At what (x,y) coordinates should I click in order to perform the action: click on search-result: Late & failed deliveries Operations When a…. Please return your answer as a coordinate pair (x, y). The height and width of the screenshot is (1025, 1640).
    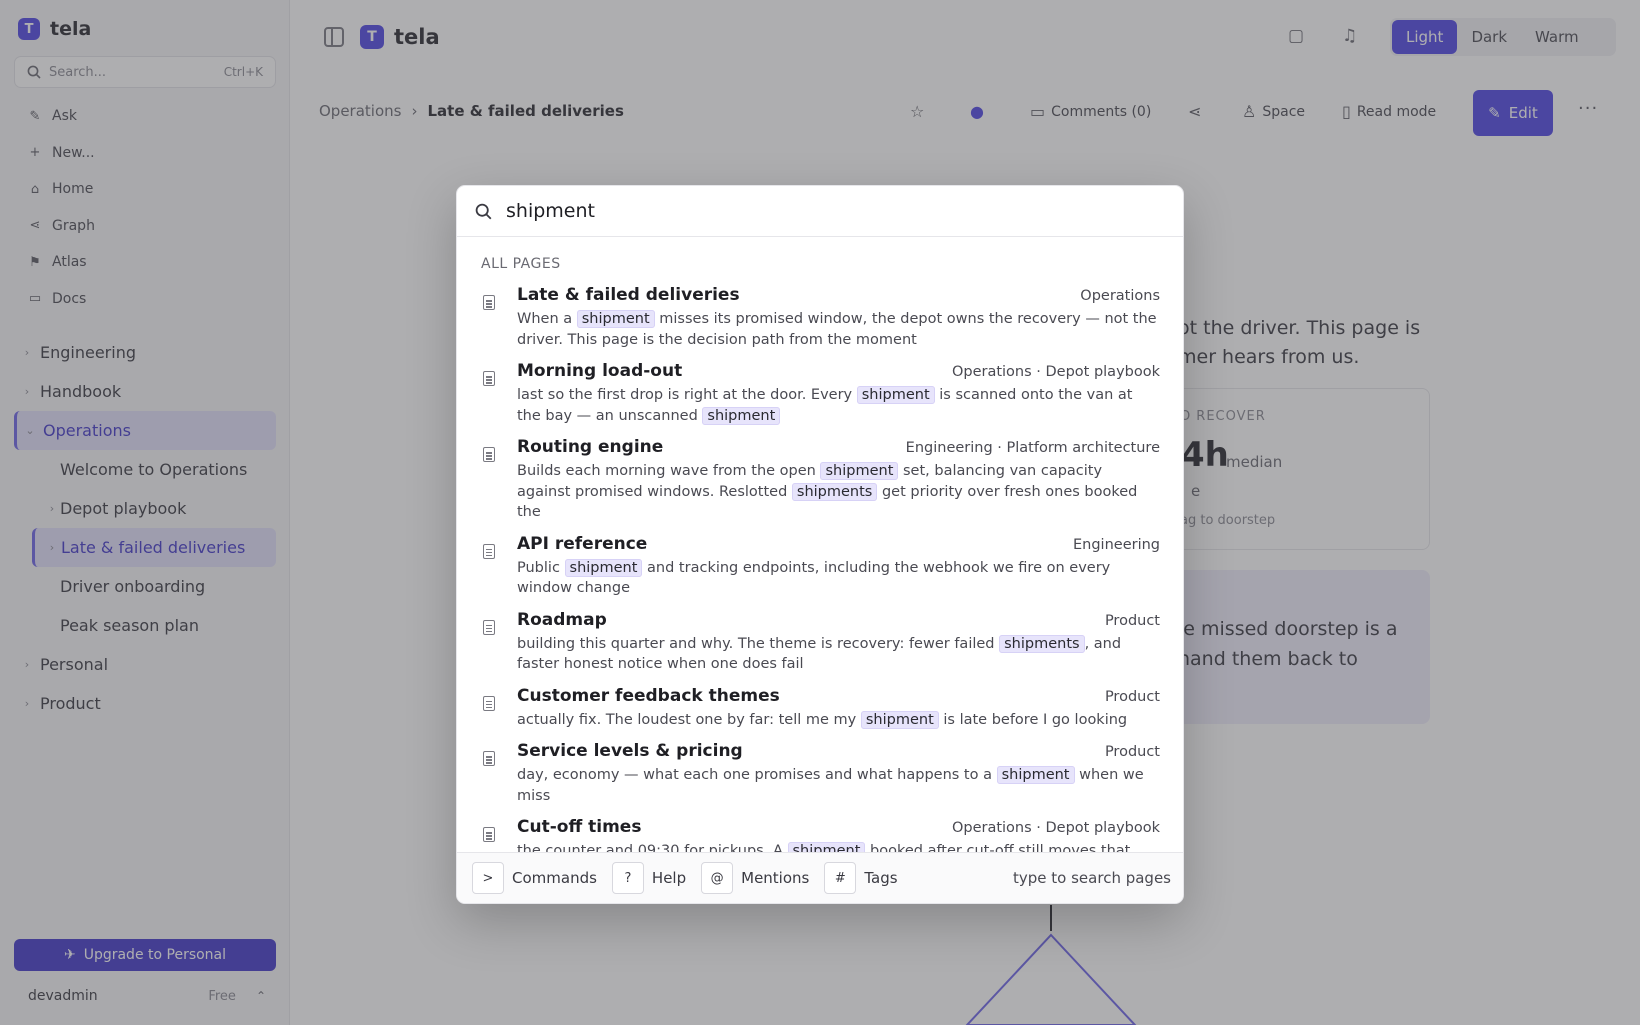
    Looking at the image, I should click on (820, 317).